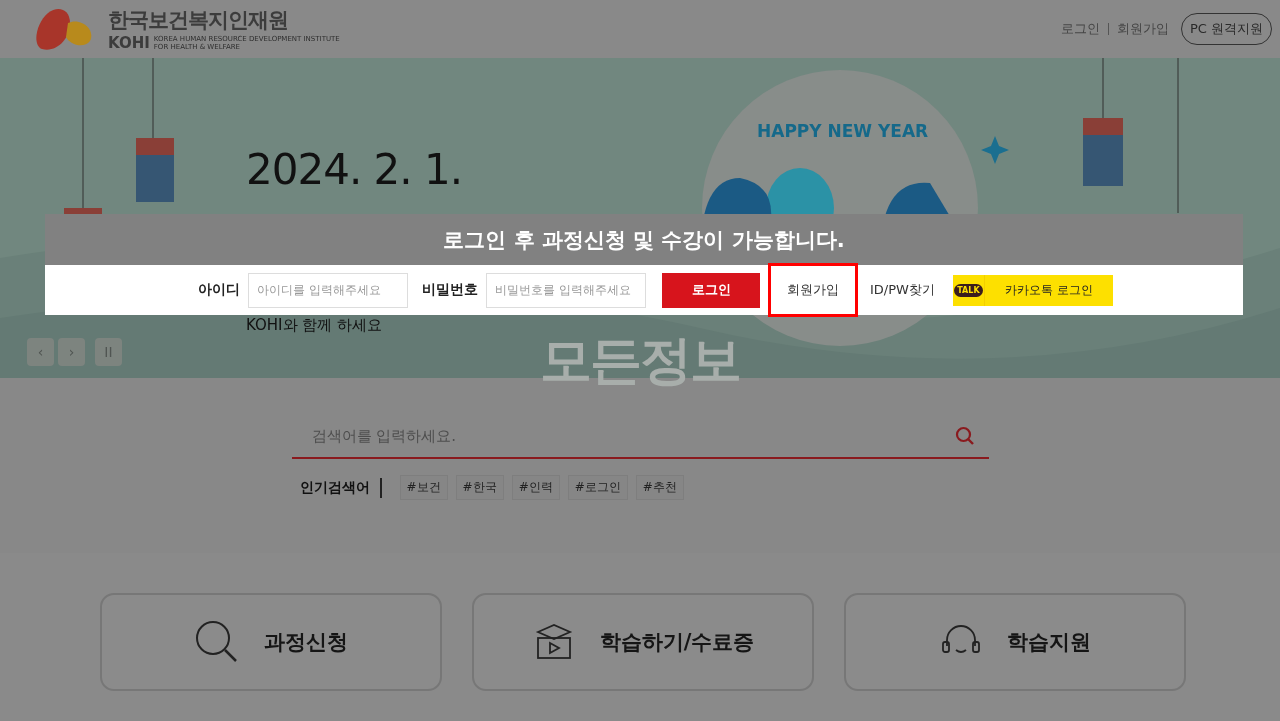  Describe the element at coordinates (1080, 29) in the screenshot. I see `header-link: 로그인` at that location.